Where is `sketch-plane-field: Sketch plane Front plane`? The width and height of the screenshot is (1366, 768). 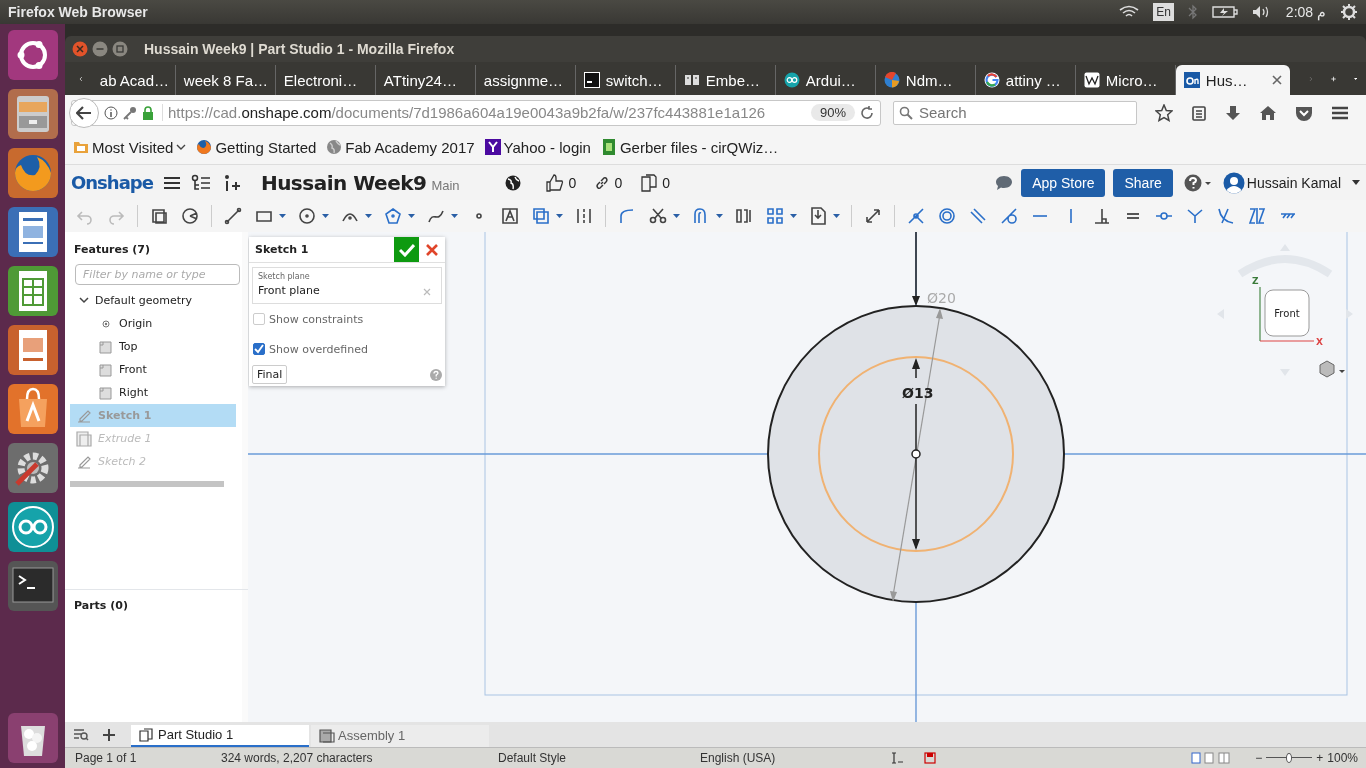 sketch-plane-field: Sketch plane Front plane is located at coordinates (347, 285).